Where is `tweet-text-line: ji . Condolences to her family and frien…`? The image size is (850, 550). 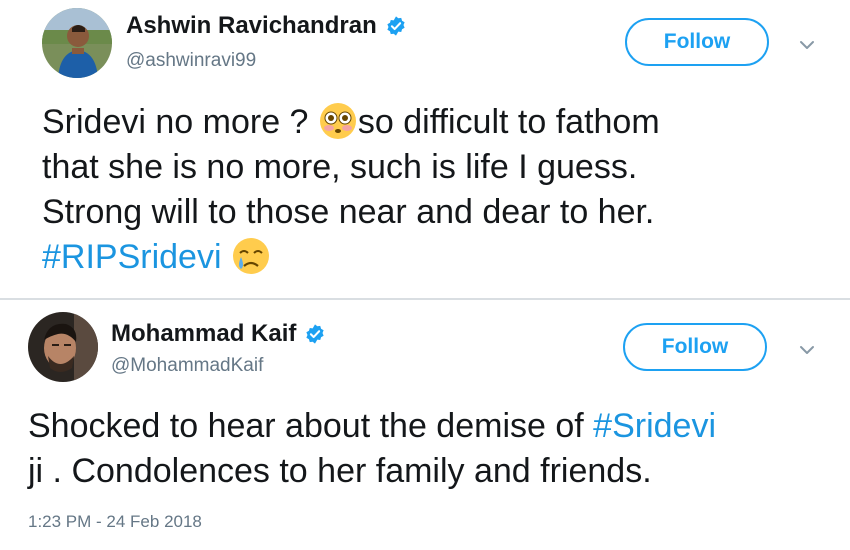 tweet-text-line: ji . Condolences to her family and frien… is located at coordinates (340, 471).